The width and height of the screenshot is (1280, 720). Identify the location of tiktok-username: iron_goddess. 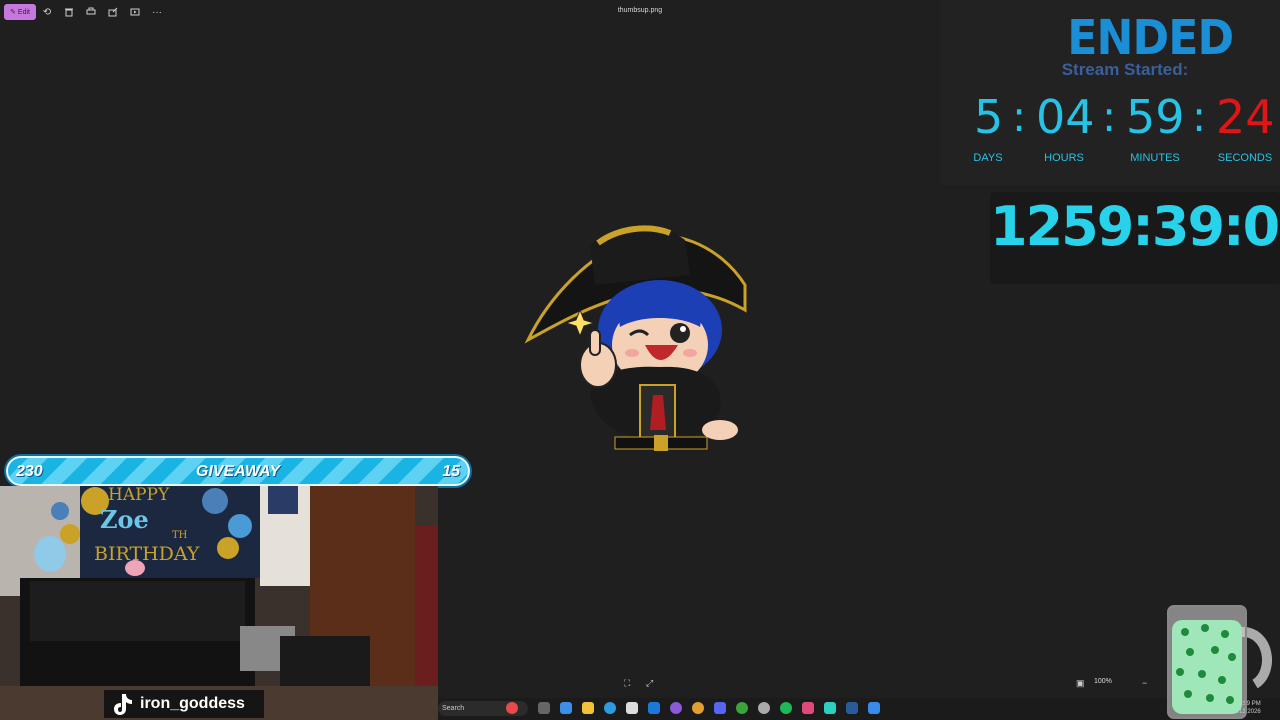
(192, 703).